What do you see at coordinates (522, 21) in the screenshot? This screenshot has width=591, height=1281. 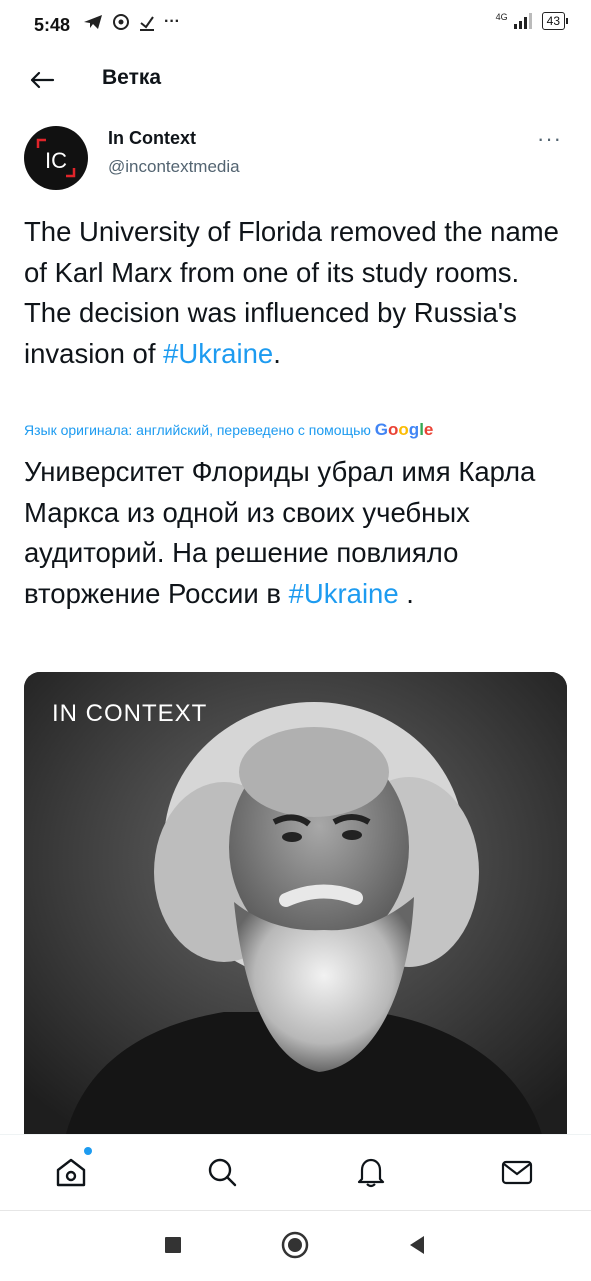 I see `signal-icon` at bounding box center [522, 21].